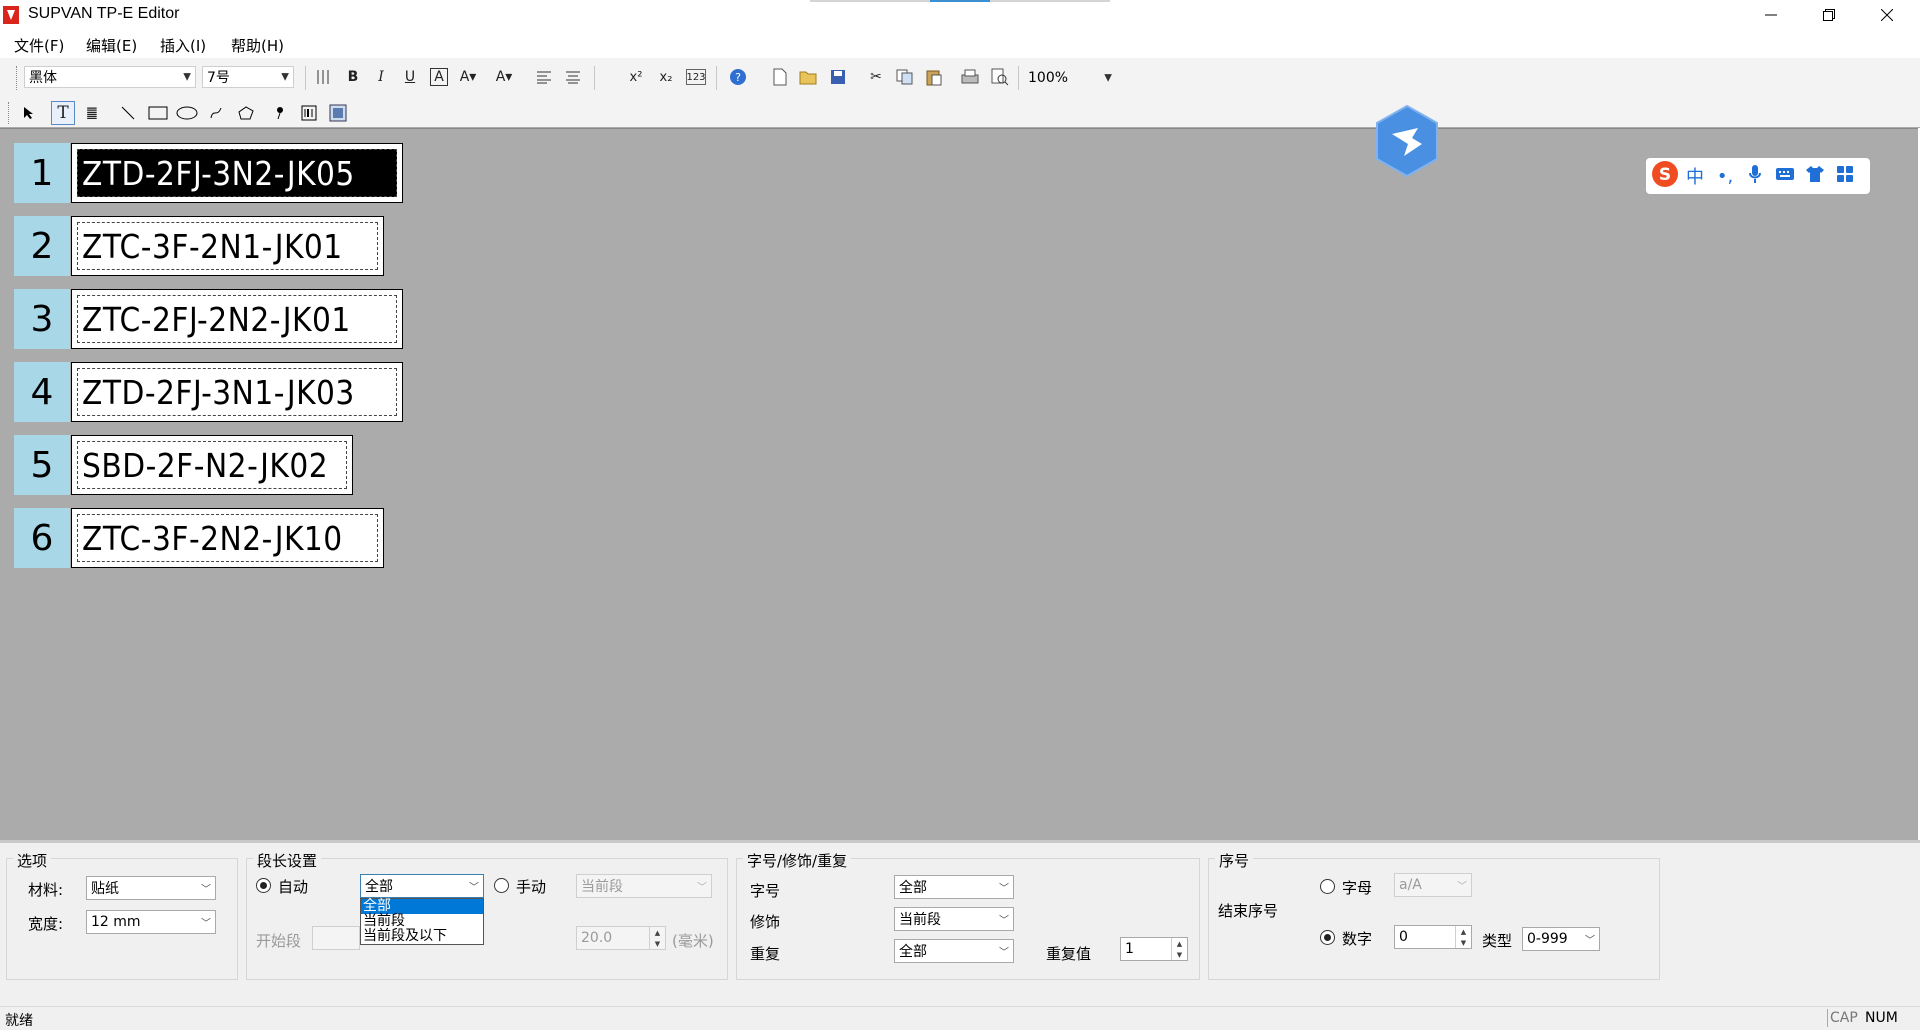  I want to click on manual-radio, so click(501, 885).